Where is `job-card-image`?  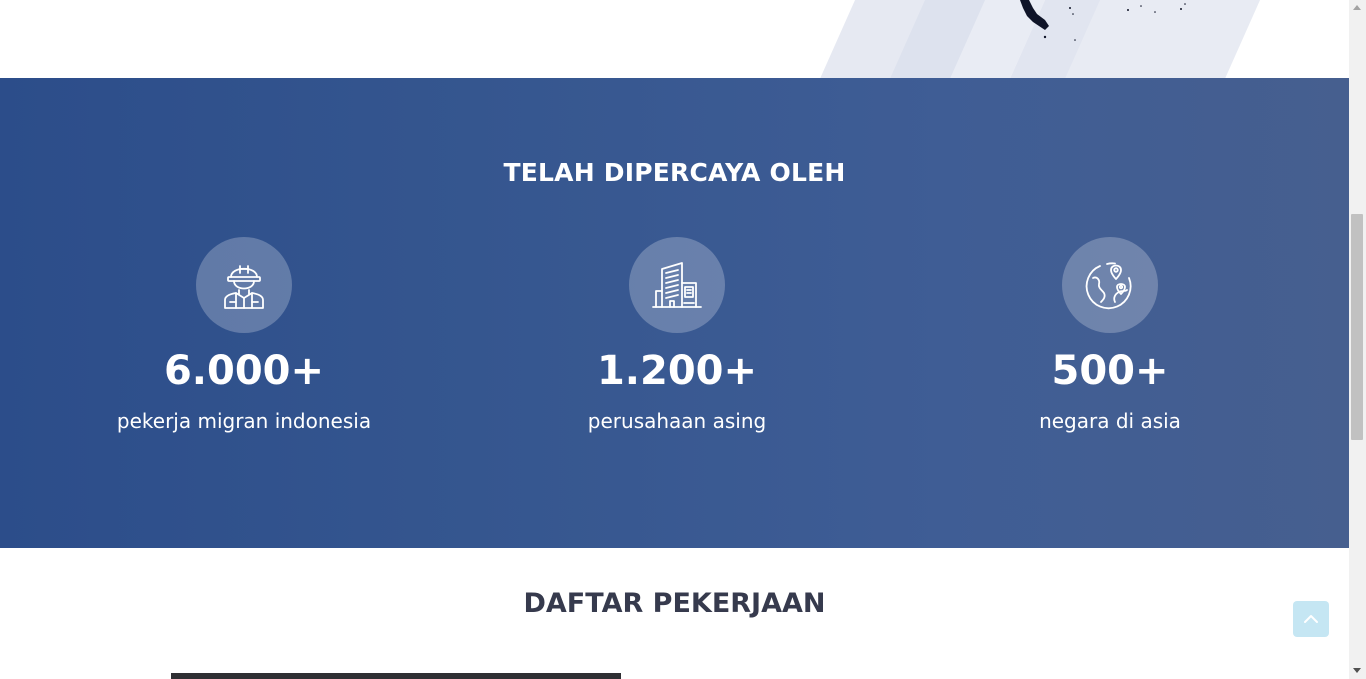
job-card-image is located at coordinates (396, 676).